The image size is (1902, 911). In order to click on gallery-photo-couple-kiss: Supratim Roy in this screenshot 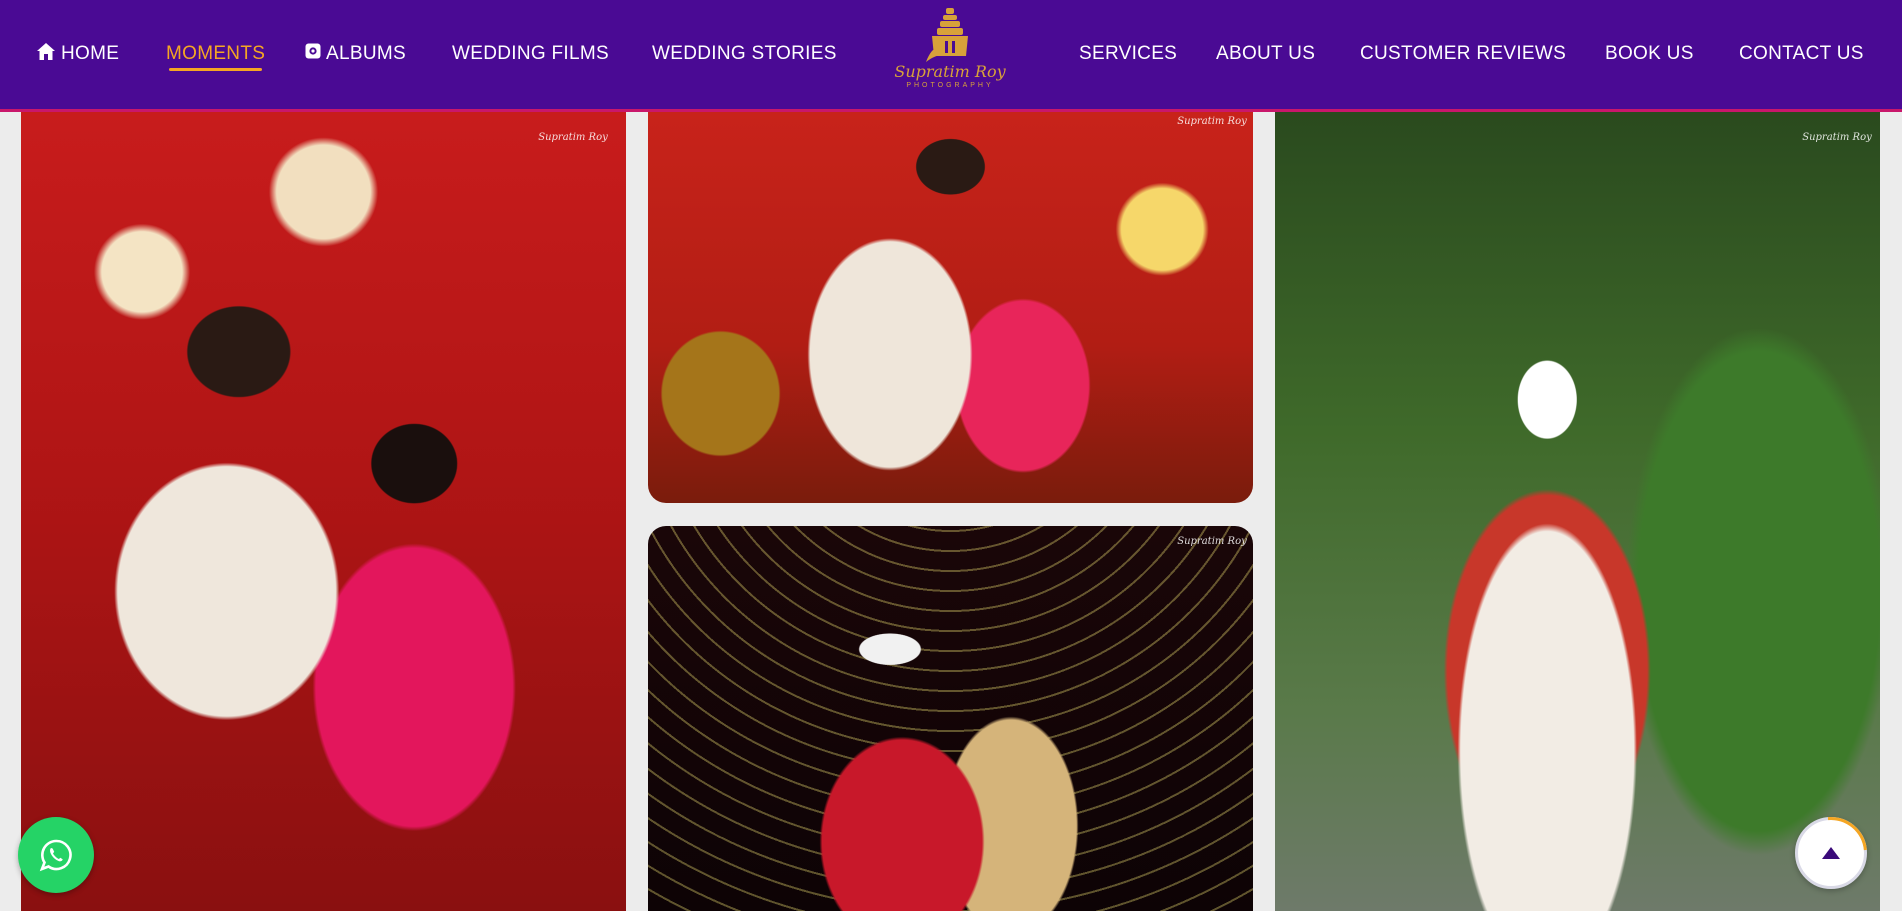, I will do `click(950, 307)`.